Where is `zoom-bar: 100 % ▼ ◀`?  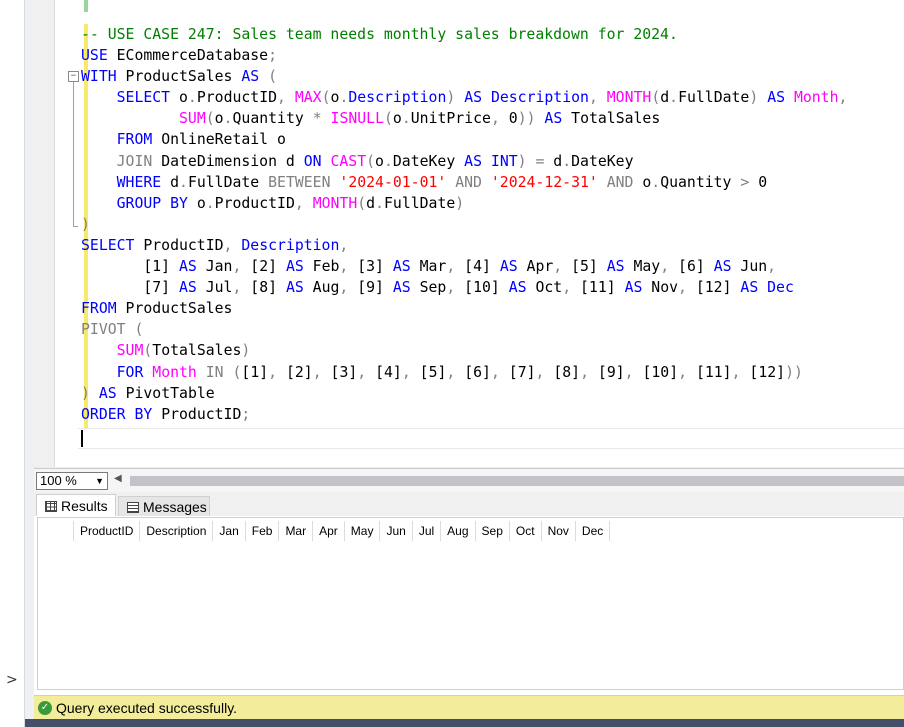 zoom-bar: 100 % ▼ ◀ is located at coordinates (469, 480).